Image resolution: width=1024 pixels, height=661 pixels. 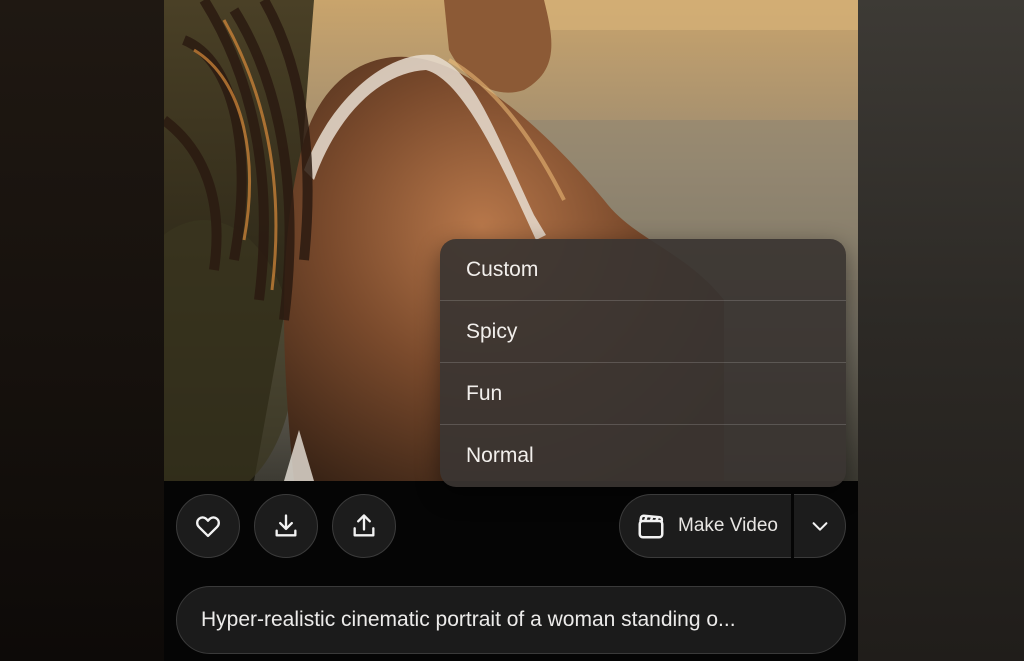 I want to click on clapperboard-icon, so click(x=651, y=526).